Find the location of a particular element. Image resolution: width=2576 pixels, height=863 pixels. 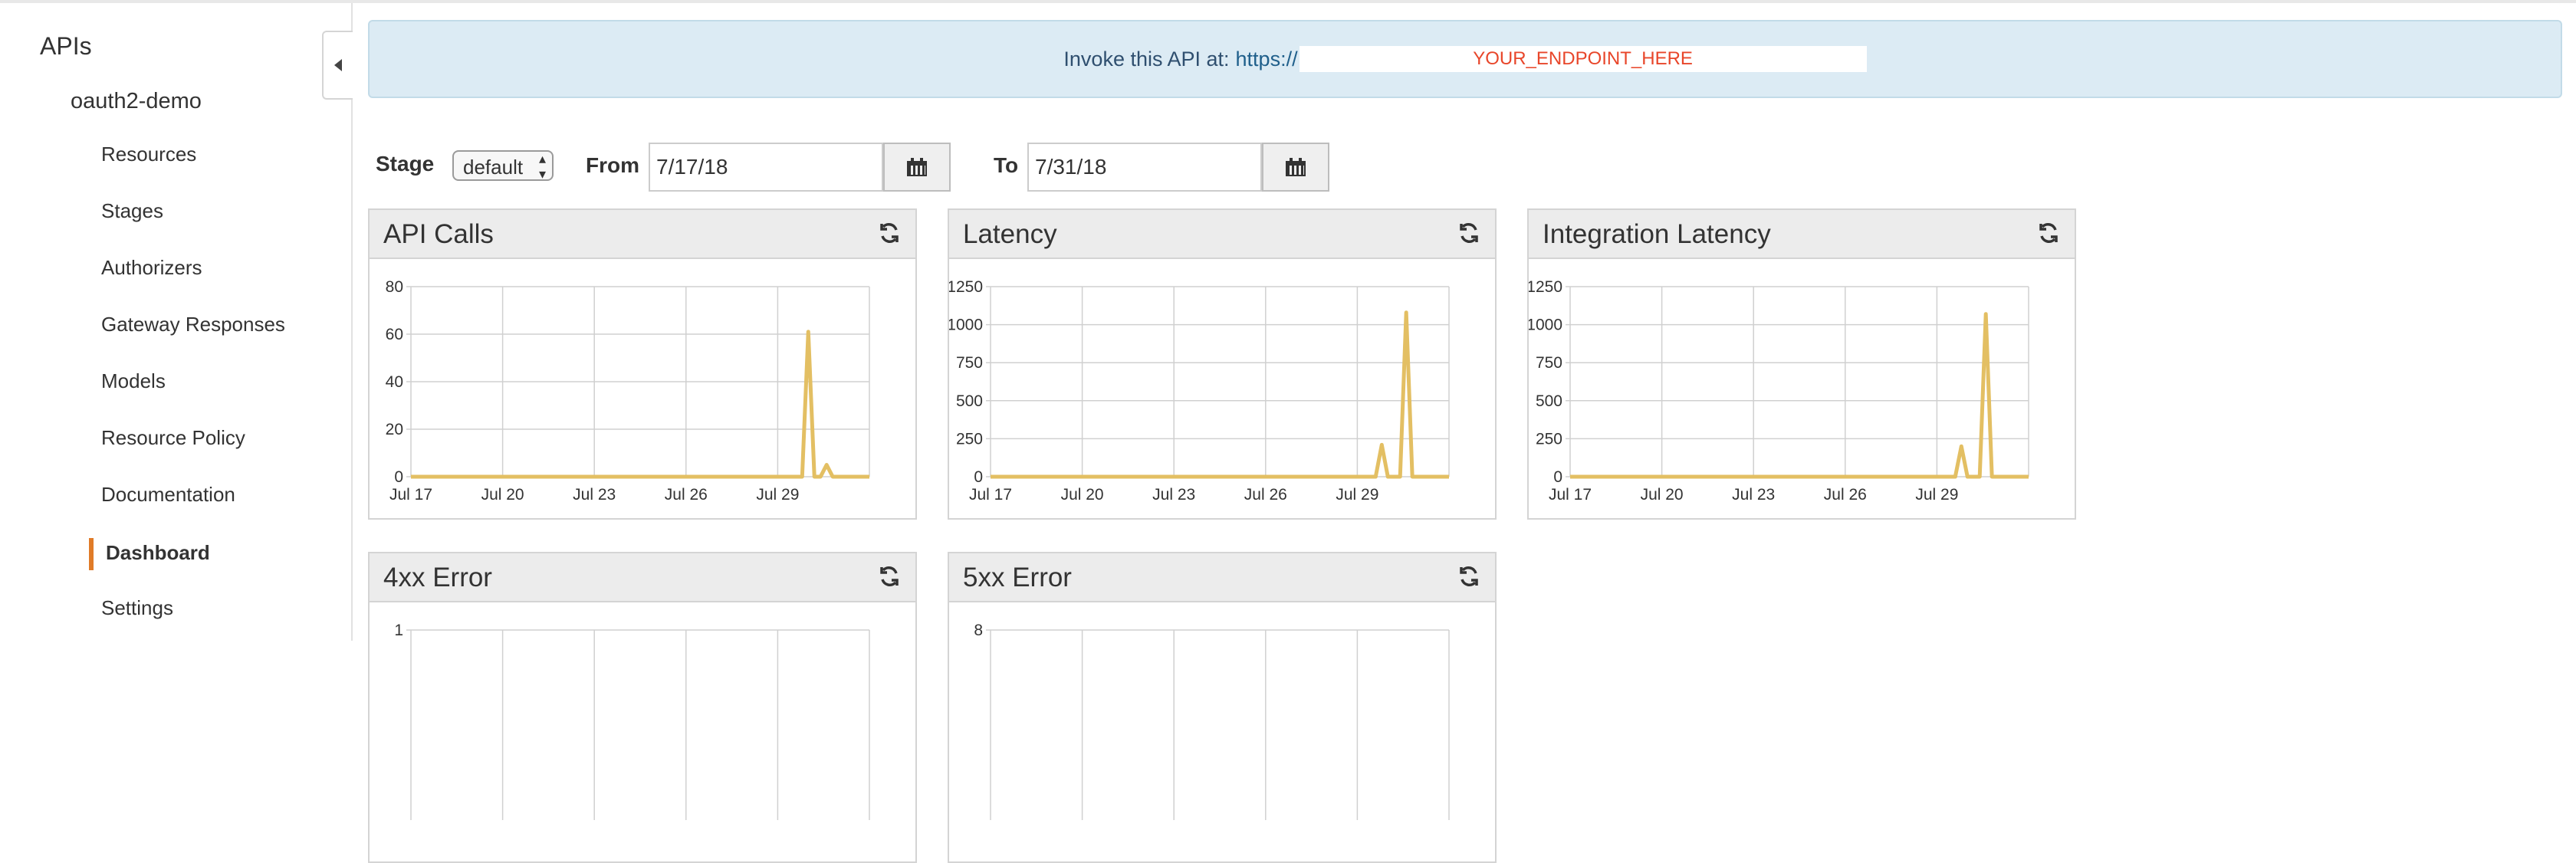

api-calls-chart: 0 20 40 60 80 Jul 17 Jul 20 Jul 23 Jul 26 Jul 29 is located at coordinates (628, 391).